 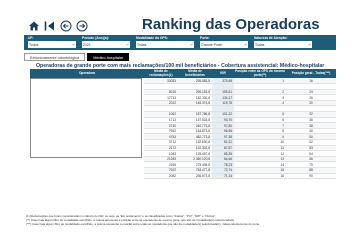 What do you see at coordinates (205, 38) in the screenshot?
I see `filter-label: Porte:` at bounding box center [205, 38].